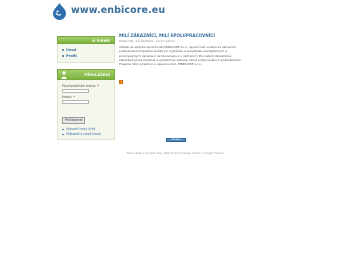 This screenshot has width=350, height=262. Describe the element at coordinates (75, 91) in the screenshot. I see `username-input` at that location.